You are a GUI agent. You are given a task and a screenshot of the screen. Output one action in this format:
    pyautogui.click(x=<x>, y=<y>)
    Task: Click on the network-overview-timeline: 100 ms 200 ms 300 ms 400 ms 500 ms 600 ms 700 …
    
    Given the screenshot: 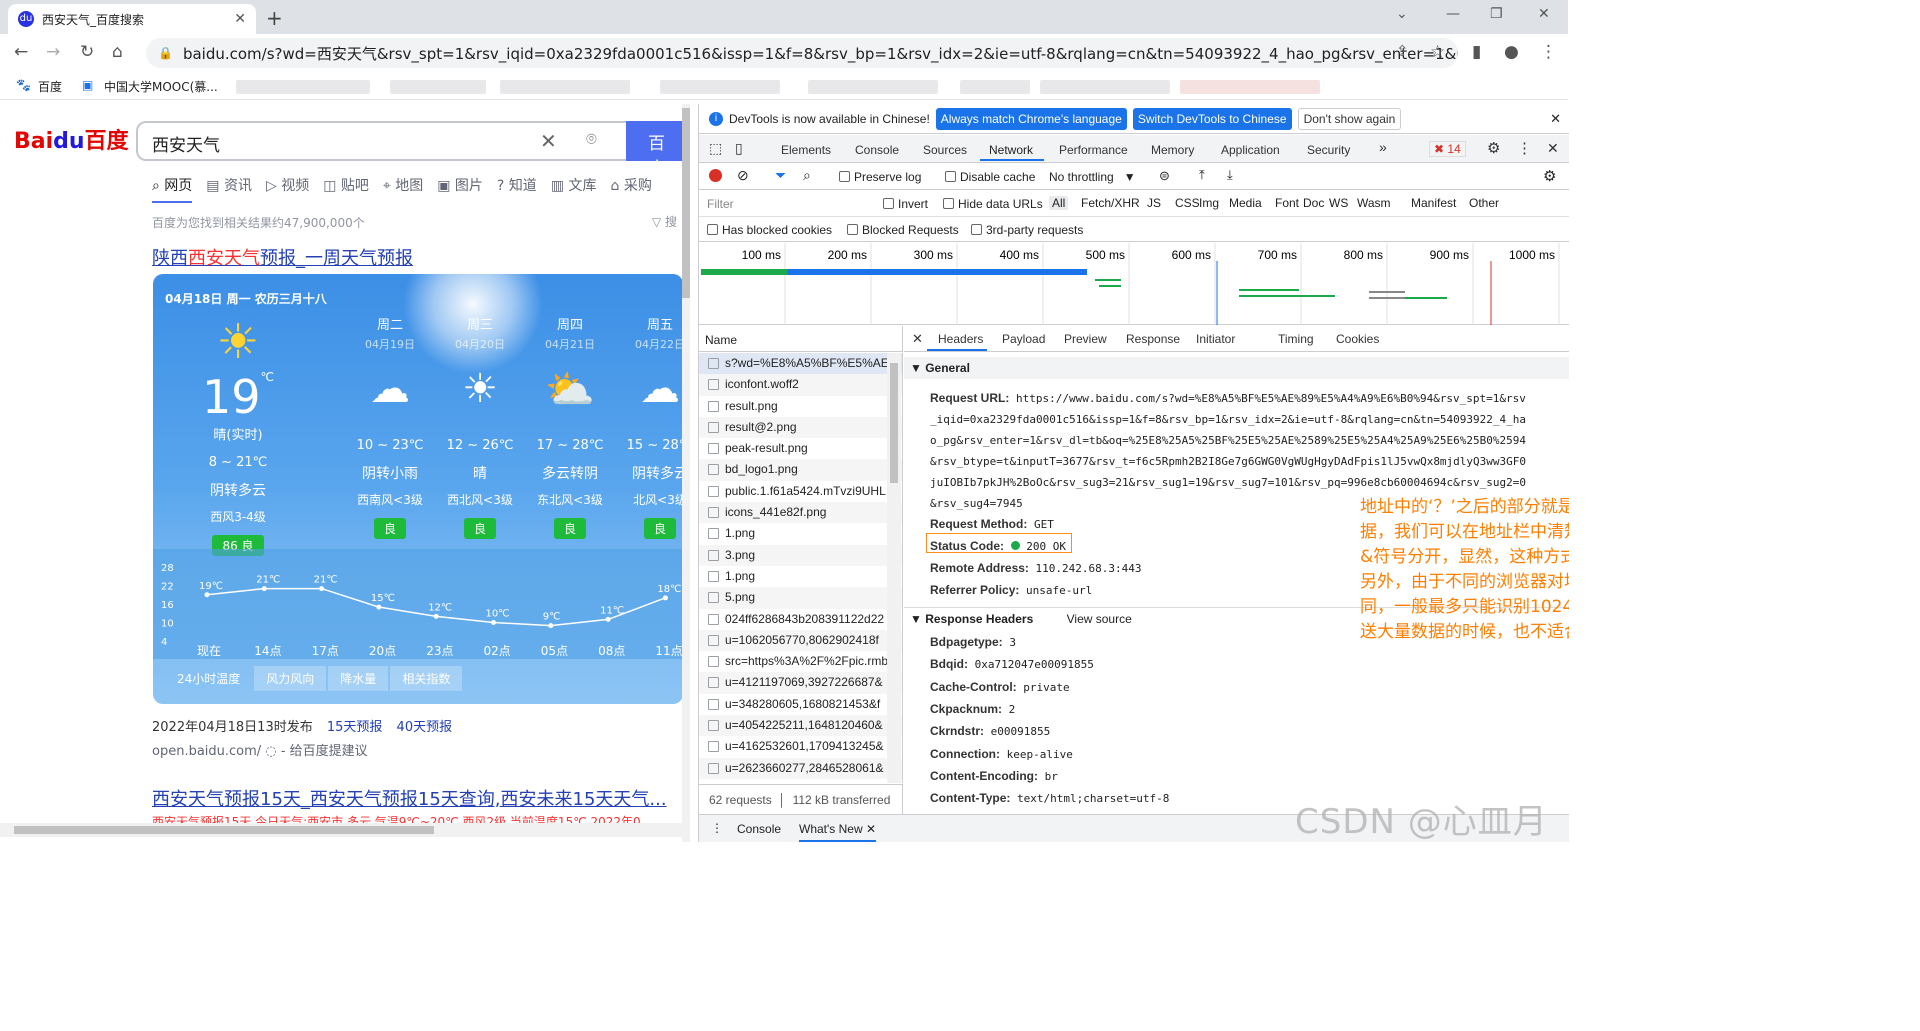 What is the action you would take?
    pyautogui.click(x=1134, y=284)
    